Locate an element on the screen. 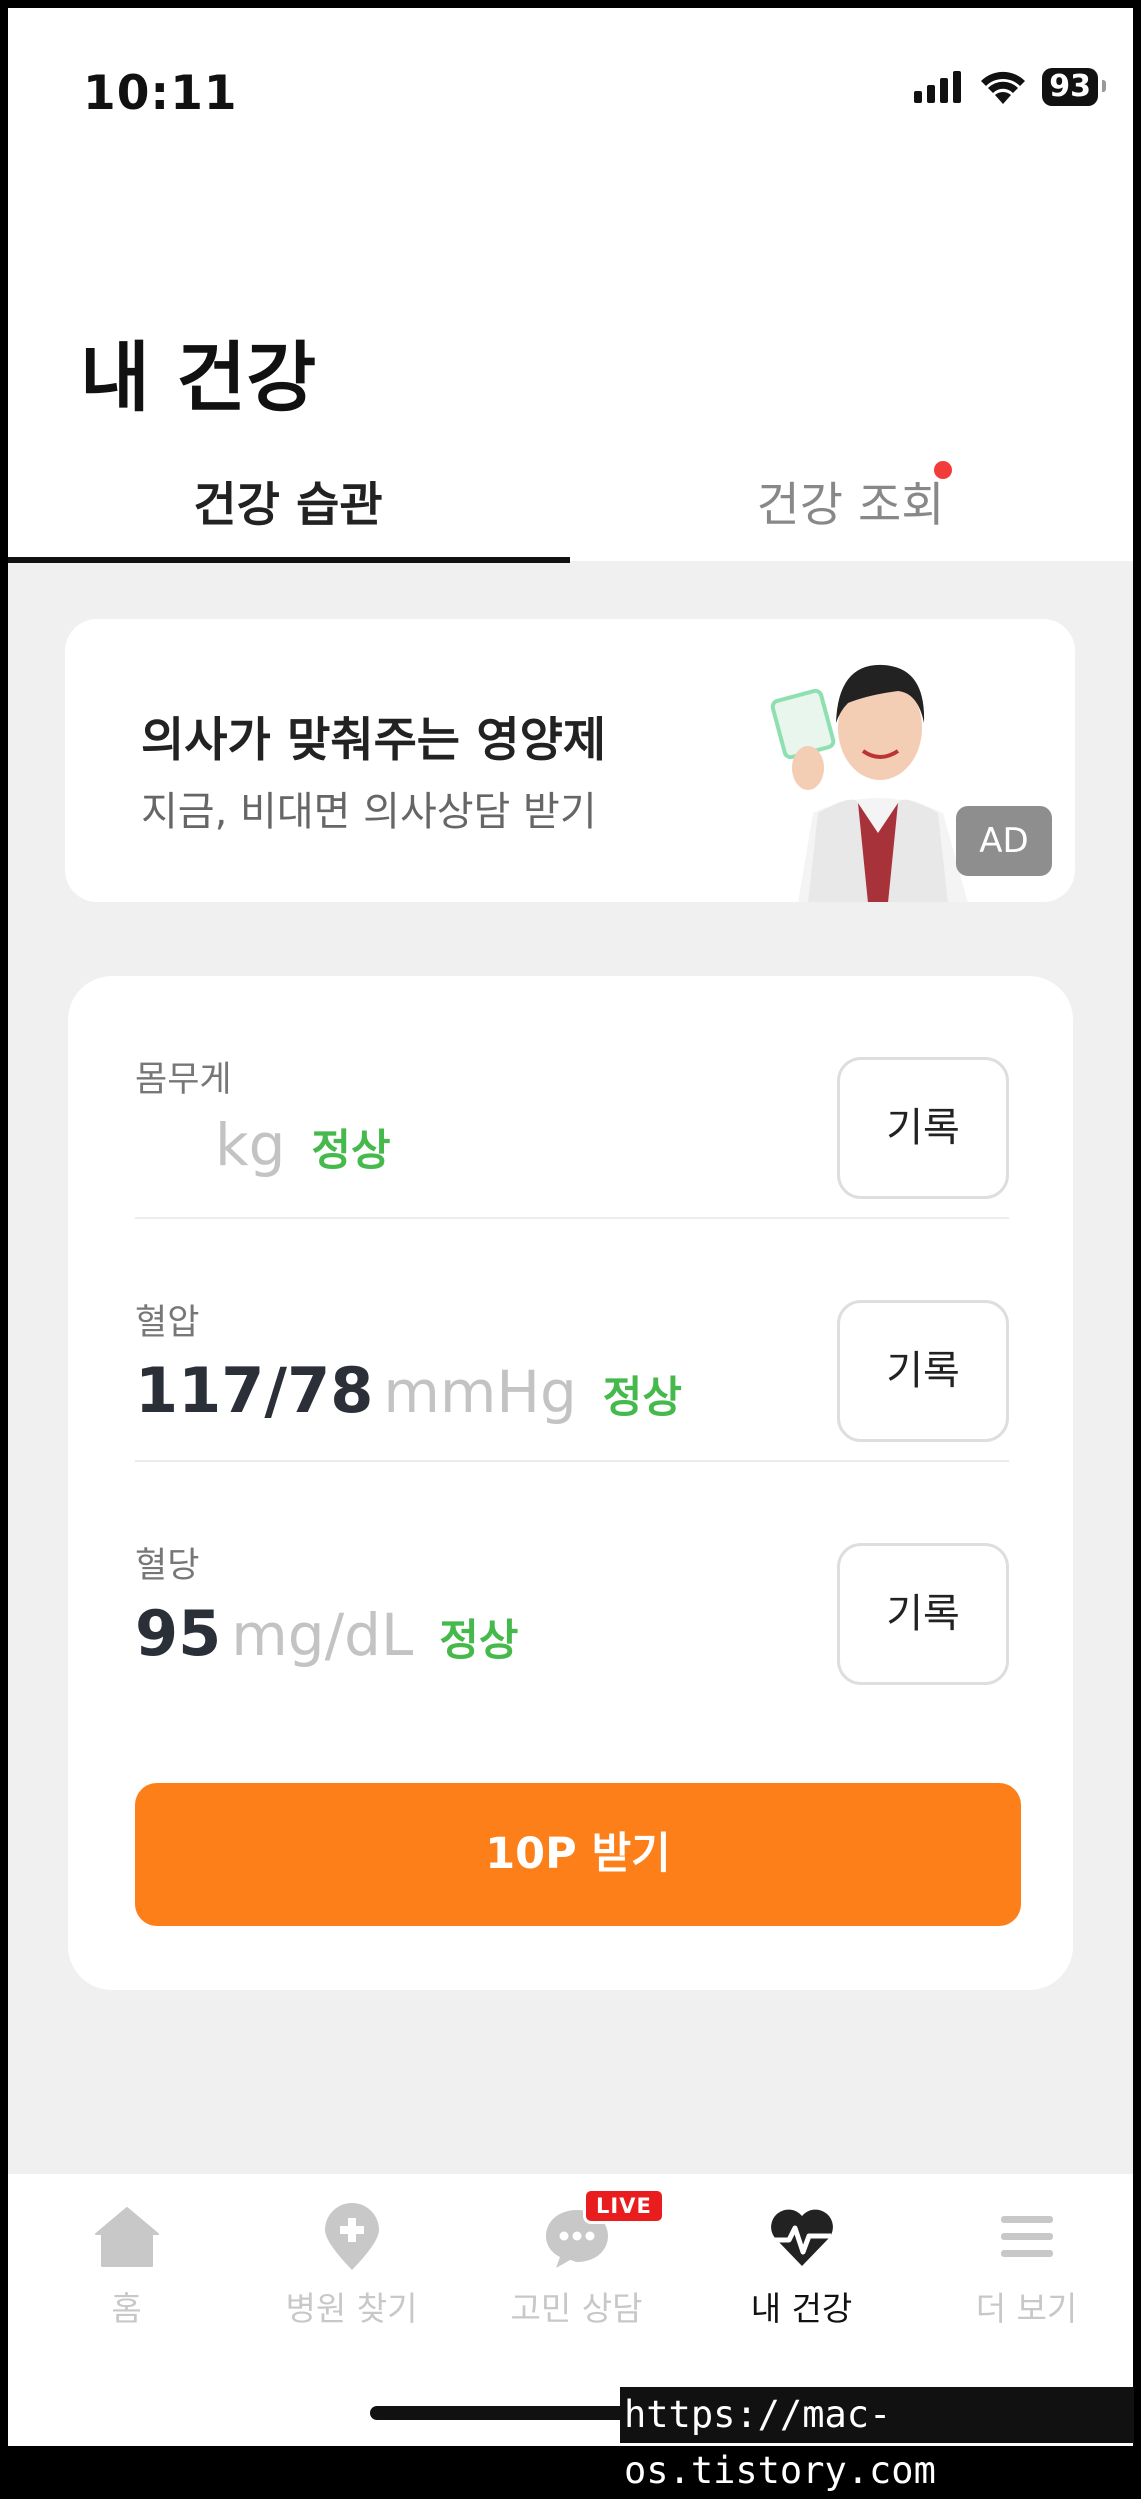 The height and width of the screenshot is (2499, 1141). metric-number: 117/78 is located at coordinates (254, 1390).